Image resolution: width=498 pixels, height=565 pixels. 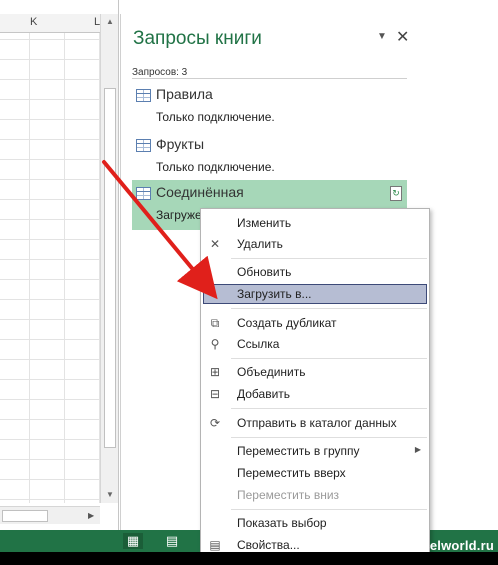 What do you see at coordinates (180, 144) in the screenshot?
I see `query-name: Фрукты` at bounding box center [180, 144].